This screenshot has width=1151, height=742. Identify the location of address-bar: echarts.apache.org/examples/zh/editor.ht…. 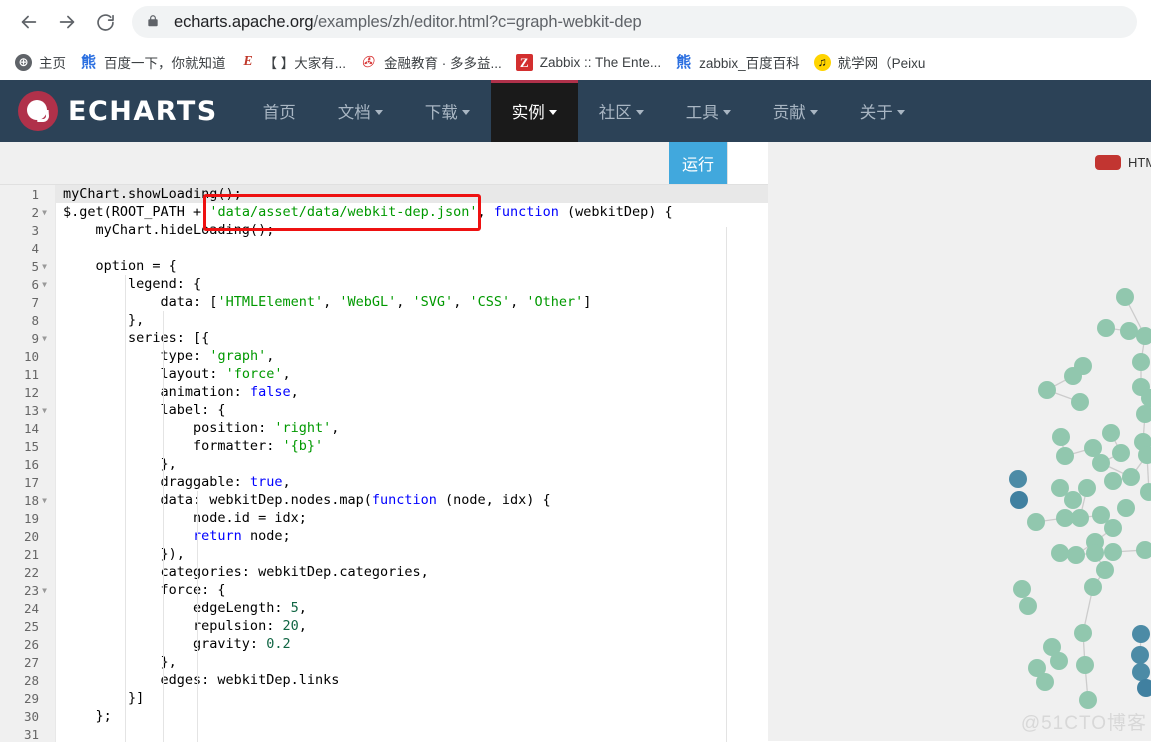
(634, 22).